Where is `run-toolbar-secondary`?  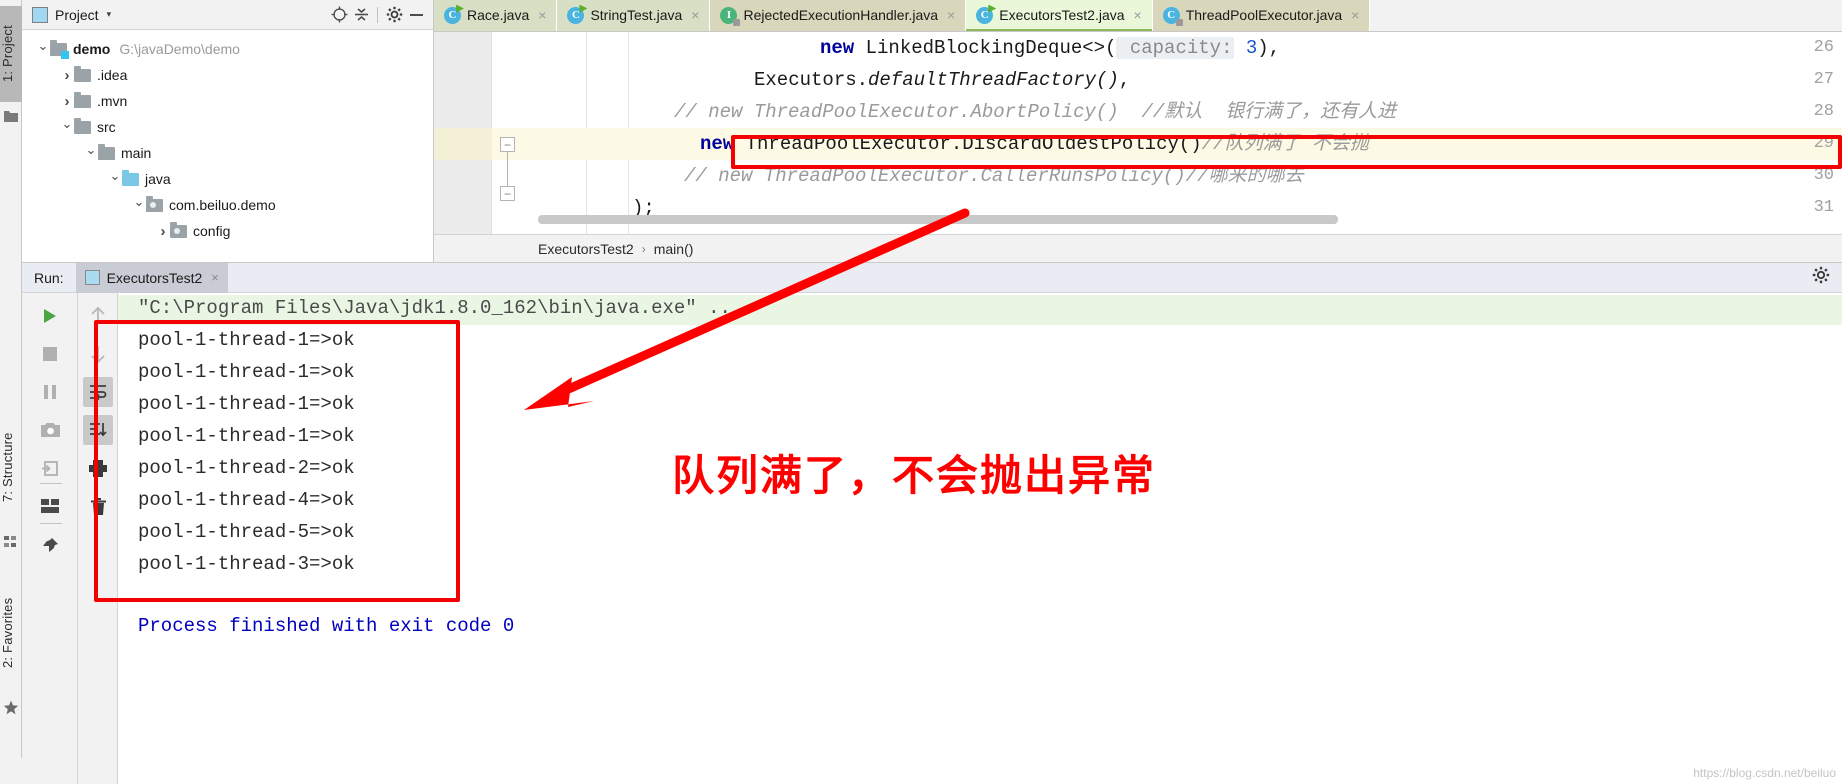
run-toolbar-secondary is located at coordinates (98, 538).